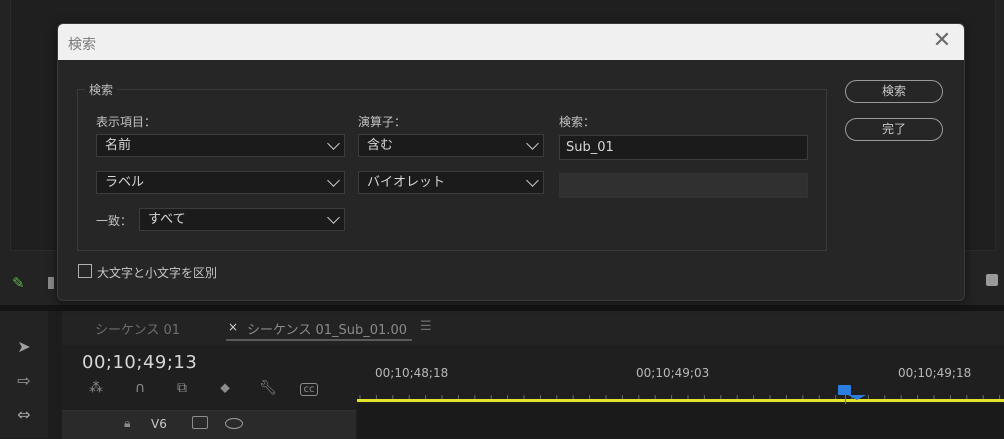  What do you see at coordinates (319, 340) in the screenshot?
I see `active-tab-underline` at bounding box center [319, 340].